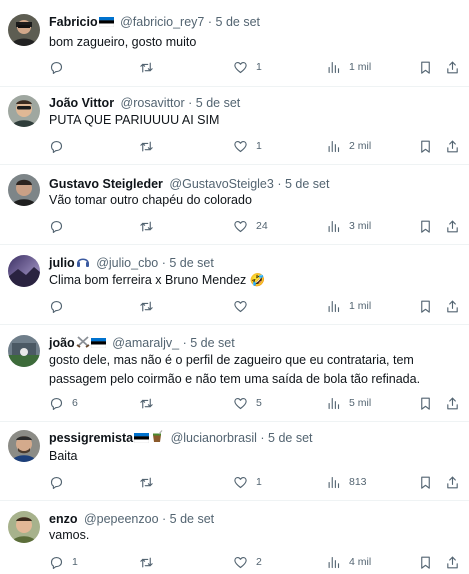 Image resolution: width=469 pixels, height=574 pixels. Describe the element at coordinates (348, 146) in the screenshot. I see `views-button: 2 mil` at that location.